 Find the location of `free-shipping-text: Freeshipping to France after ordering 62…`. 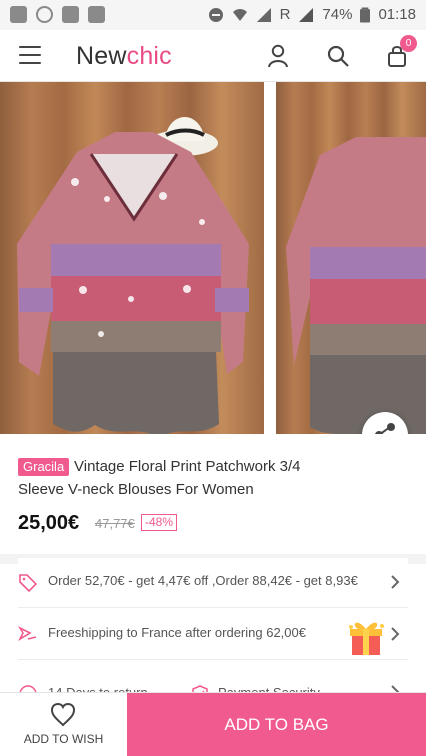

free-shipping-text: Freeshipping to France after ordering 62… is located at coordinates (177, 632).